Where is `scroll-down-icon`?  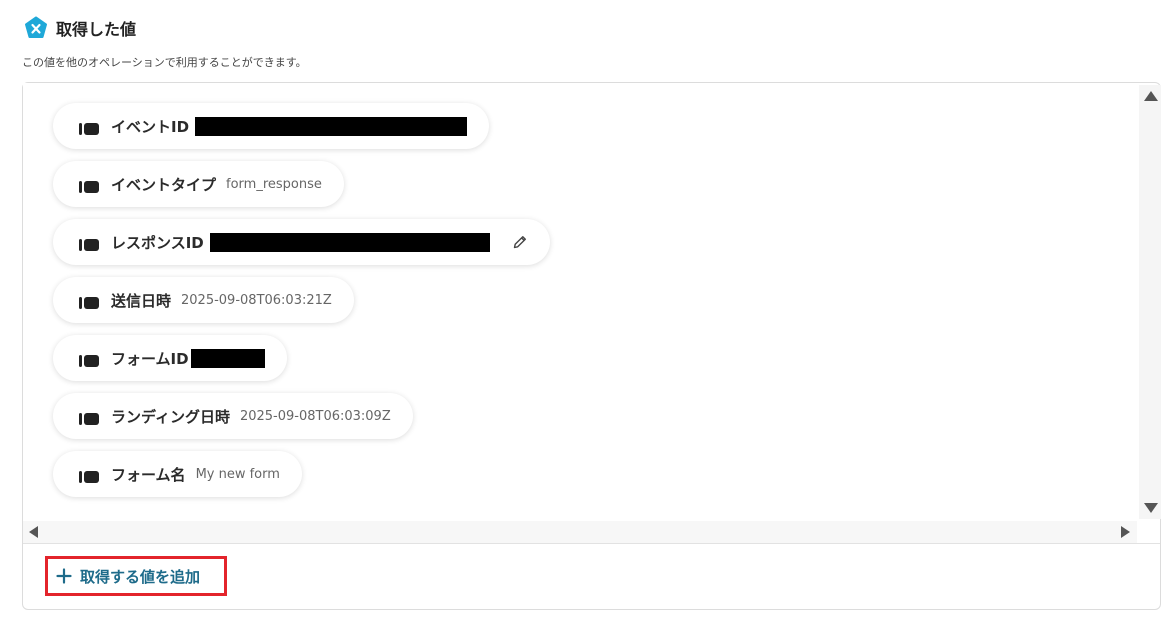
scroll-down-icon is located at coordinates (1151, 508).